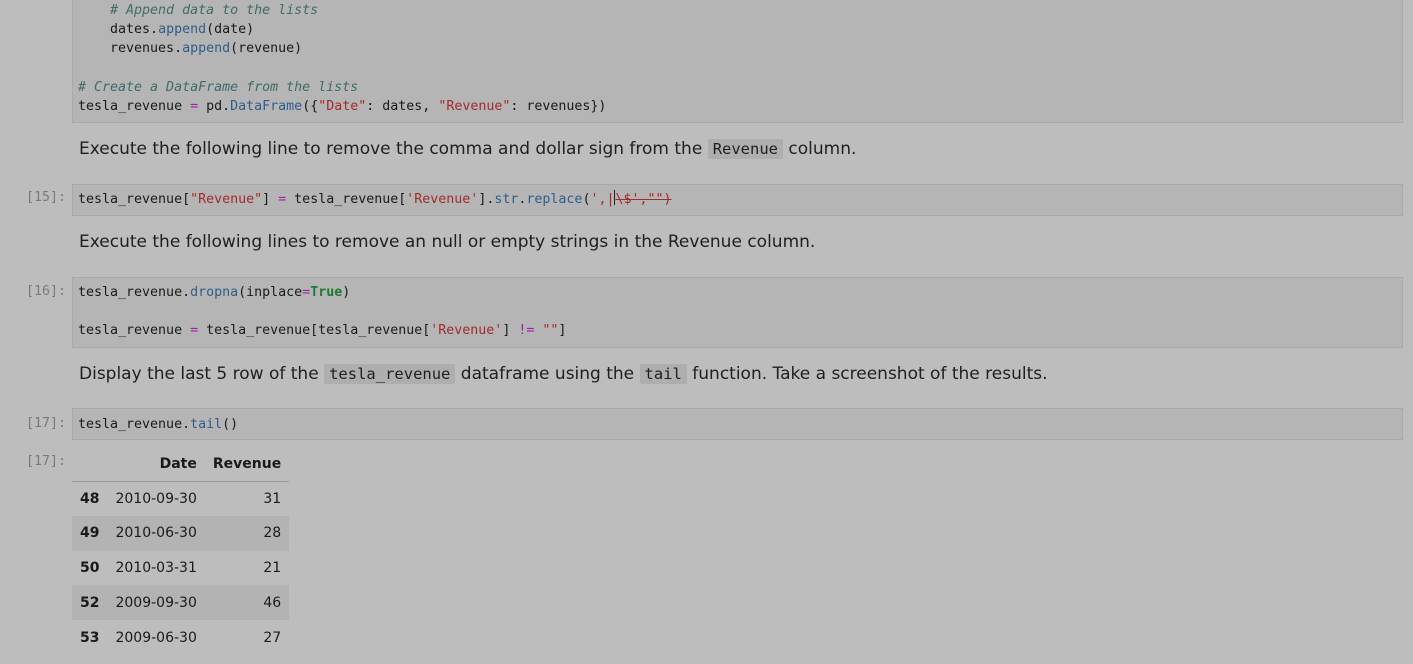 The width and height of the screenshot is (1413, 664). What do you see at coordinates (247, 464) in the screenshot?
I see `column-header-revenue: Revenue` at bounding box center [247, 464].